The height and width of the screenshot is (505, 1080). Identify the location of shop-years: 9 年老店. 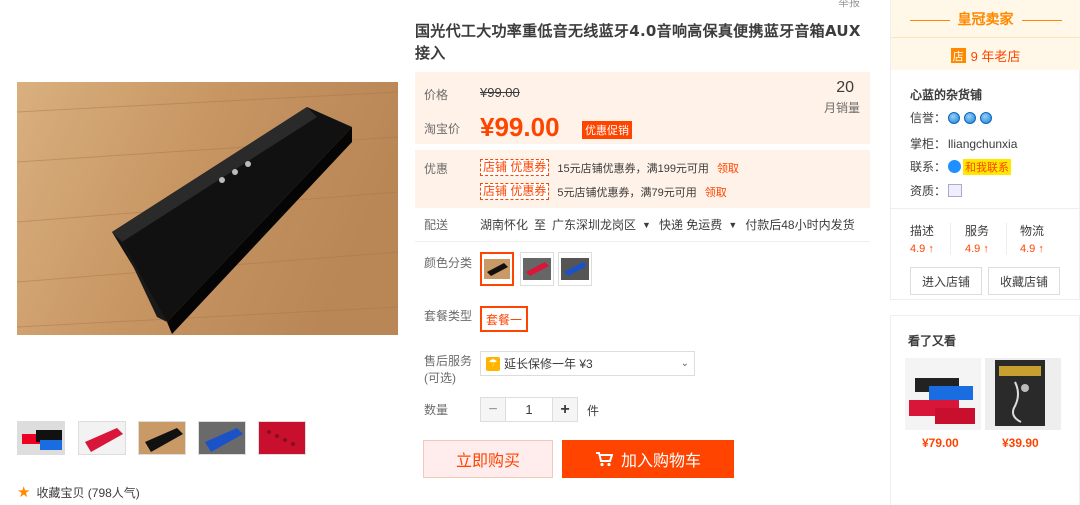
(995, 56).